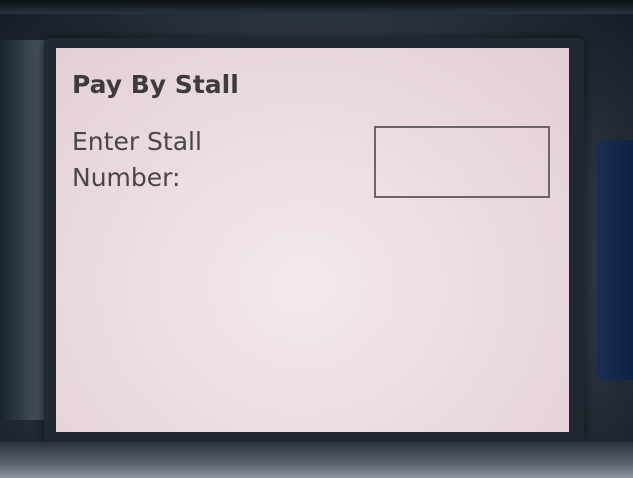 Image resolution: width=633 pixels, height=478 pixels. What do you see at coordinates (462, 162) in the screenshot?
I see `stall-number-input` at bounding box center [462, 162].